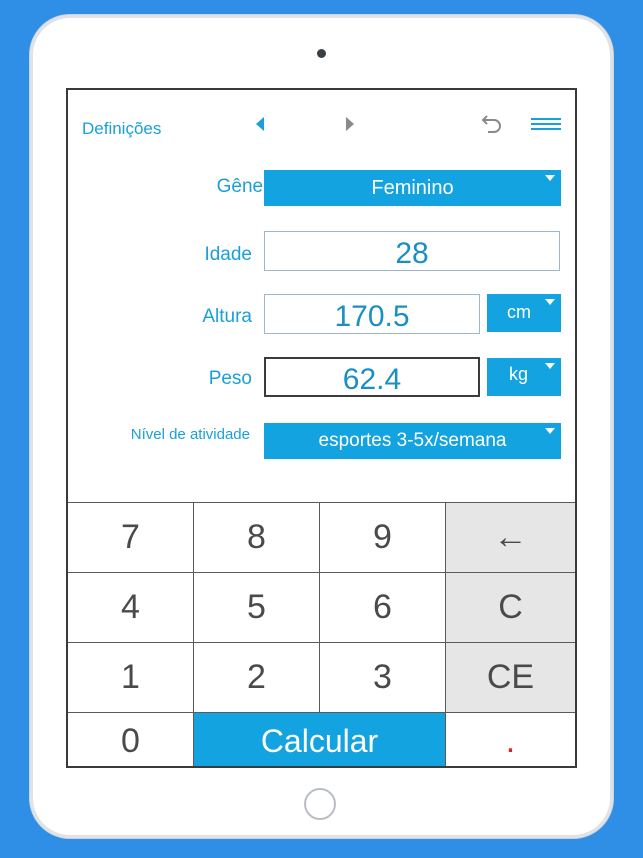 The image size is (643, 858). What do you see at coordinates (320, 739) in the screenshot?
I see `calculate-button: Calcular` at bounding box center [320, 739].